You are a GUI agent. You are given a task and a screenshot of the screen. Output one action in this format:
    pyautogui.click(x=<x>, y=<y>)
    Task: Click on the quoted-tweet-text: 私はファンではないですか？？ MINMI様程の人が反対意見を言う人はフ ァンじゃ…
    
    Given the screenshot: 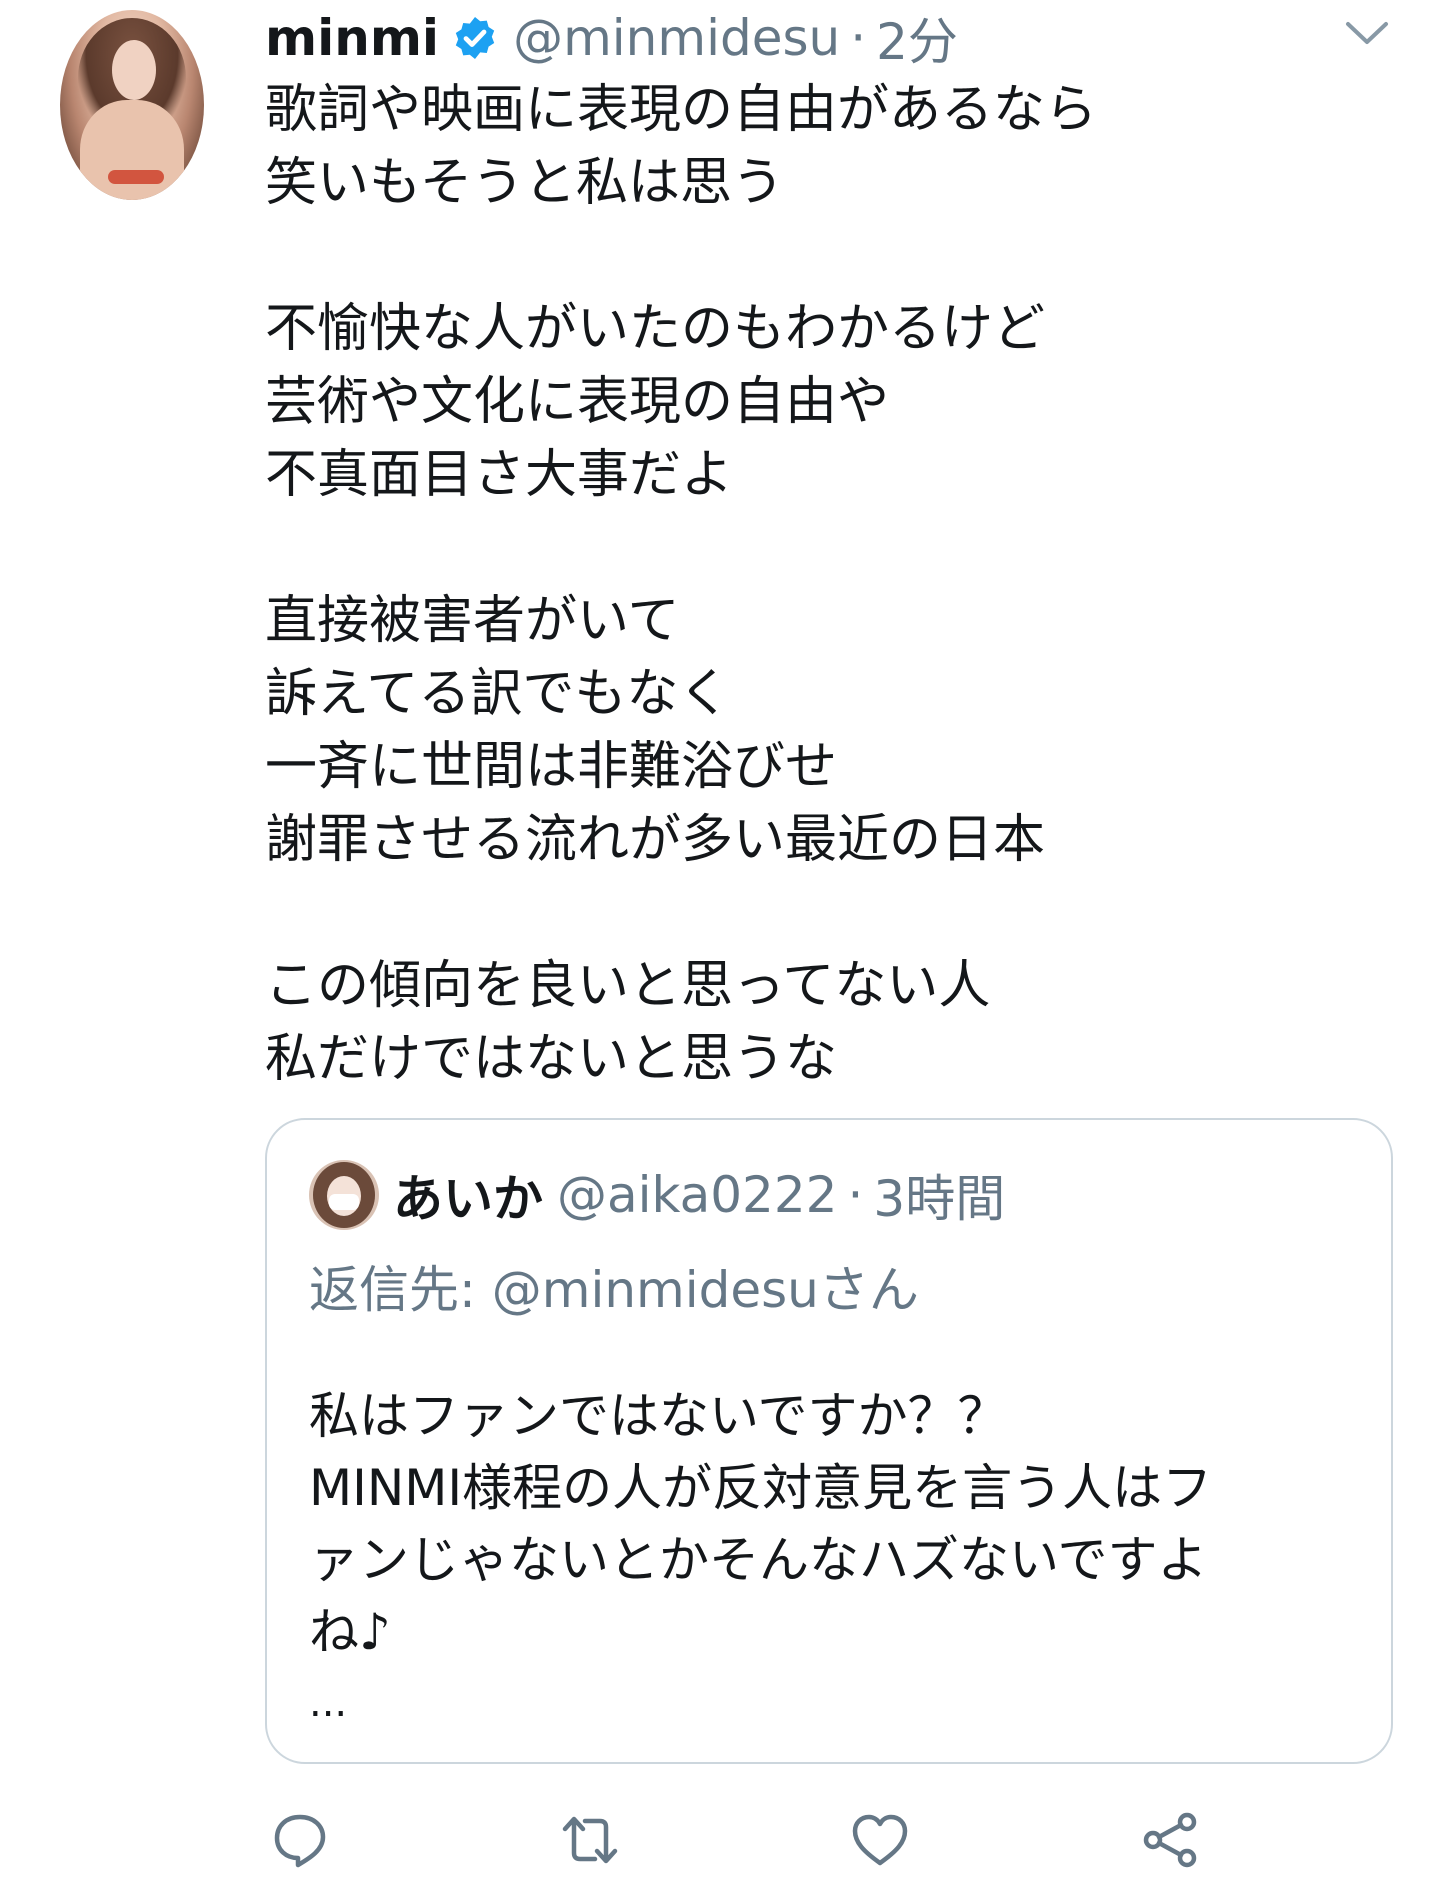 What is the action you would take?
    pyautogui.click(x=760, y=1524)
    